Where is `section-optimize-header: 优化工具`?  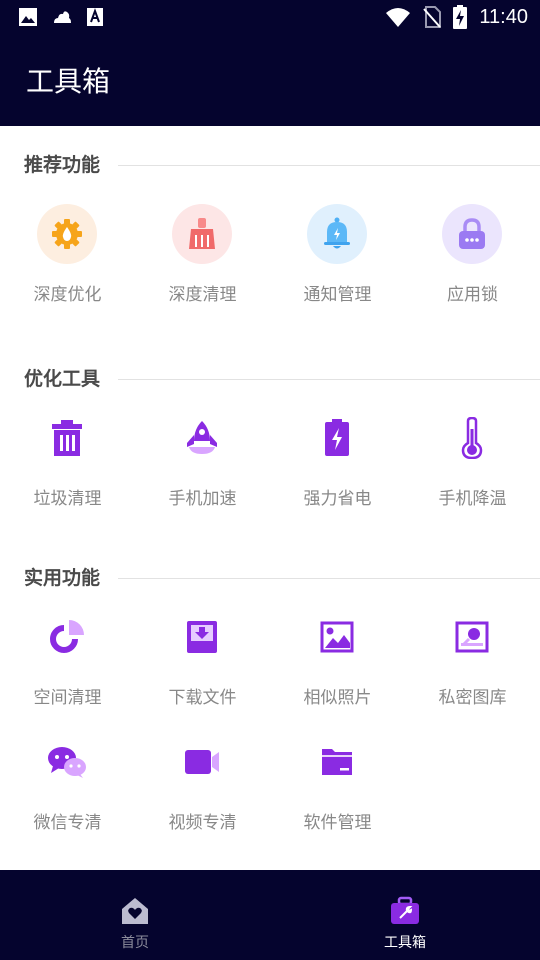 section-optimize-header: 优化工具 is located at coordinates (282, 379).